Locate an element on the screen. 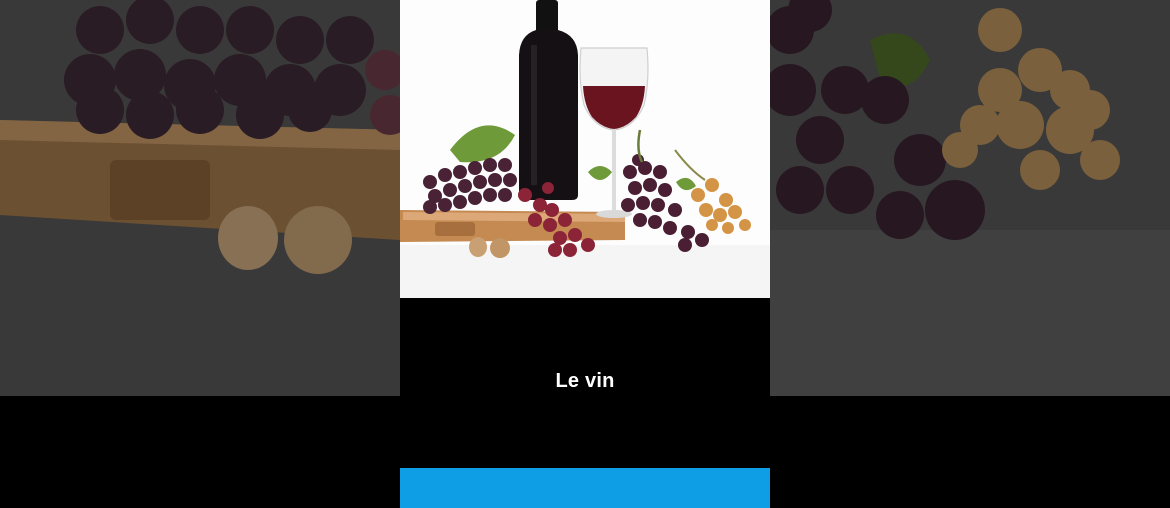  video-title: Le vin is located at coordinates (585, 381).